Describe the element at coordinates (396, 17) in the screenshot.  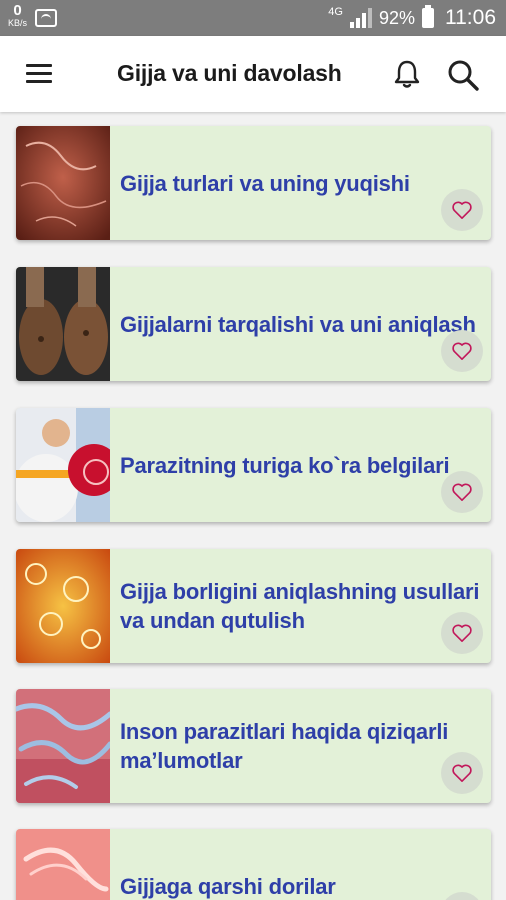
I see `battery-percent: 92%` at that location.